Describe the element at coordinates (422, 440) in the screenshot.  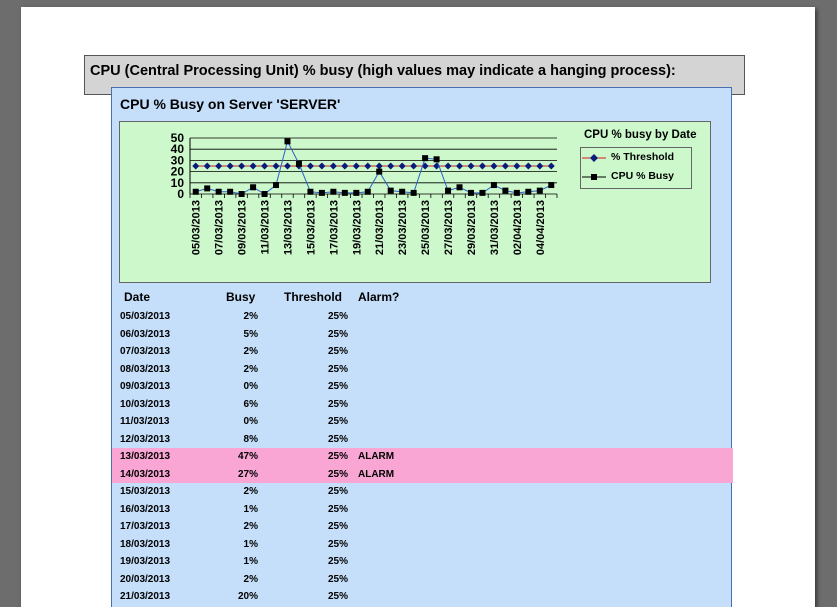
I see `table-row: 12/03/2013 8% 25%` at that location.